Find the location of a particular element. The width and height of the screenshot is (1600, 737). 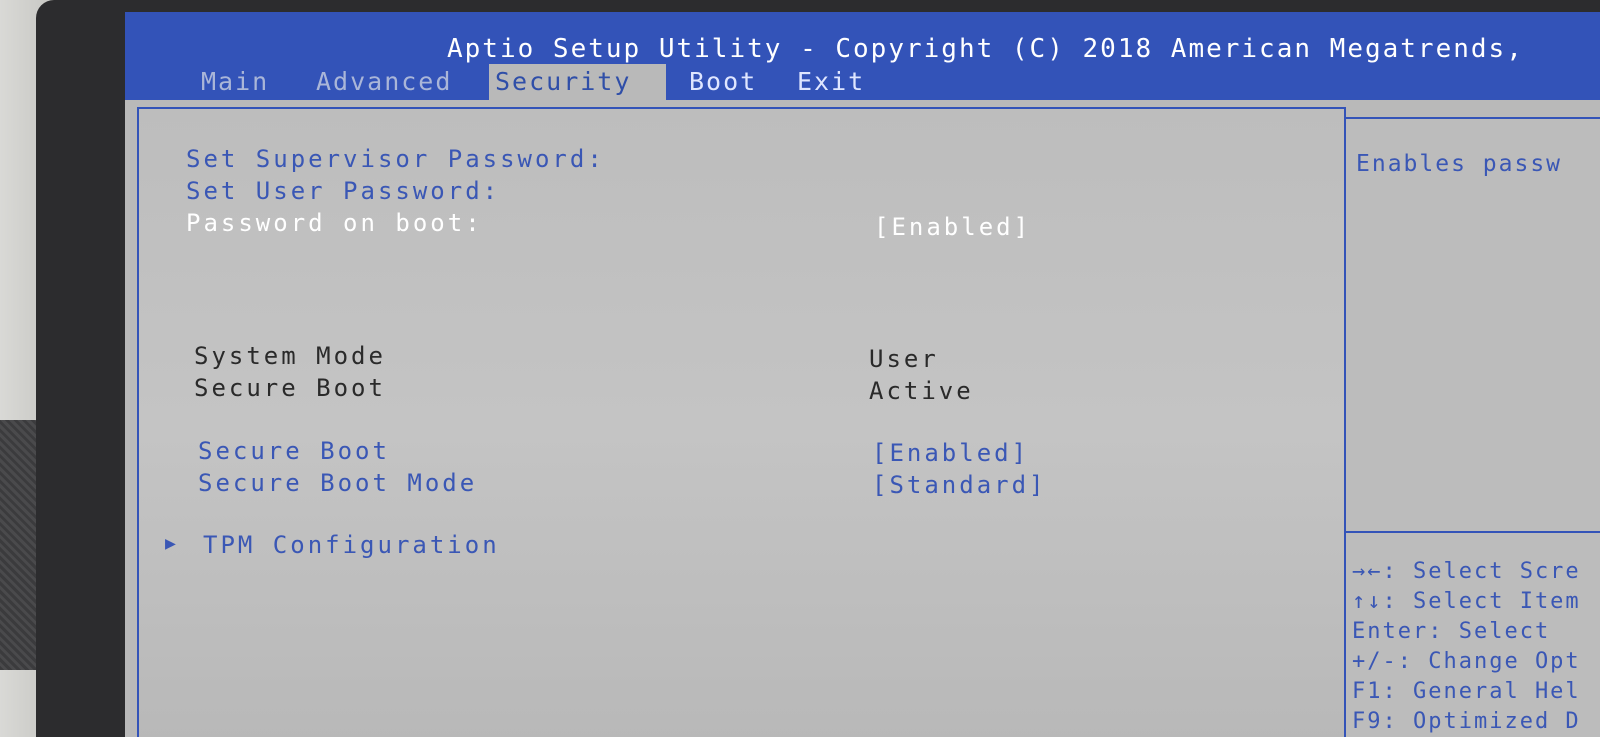

supervisor-password-item: Set Supervisor Password: is located at coordinates (395, 159).